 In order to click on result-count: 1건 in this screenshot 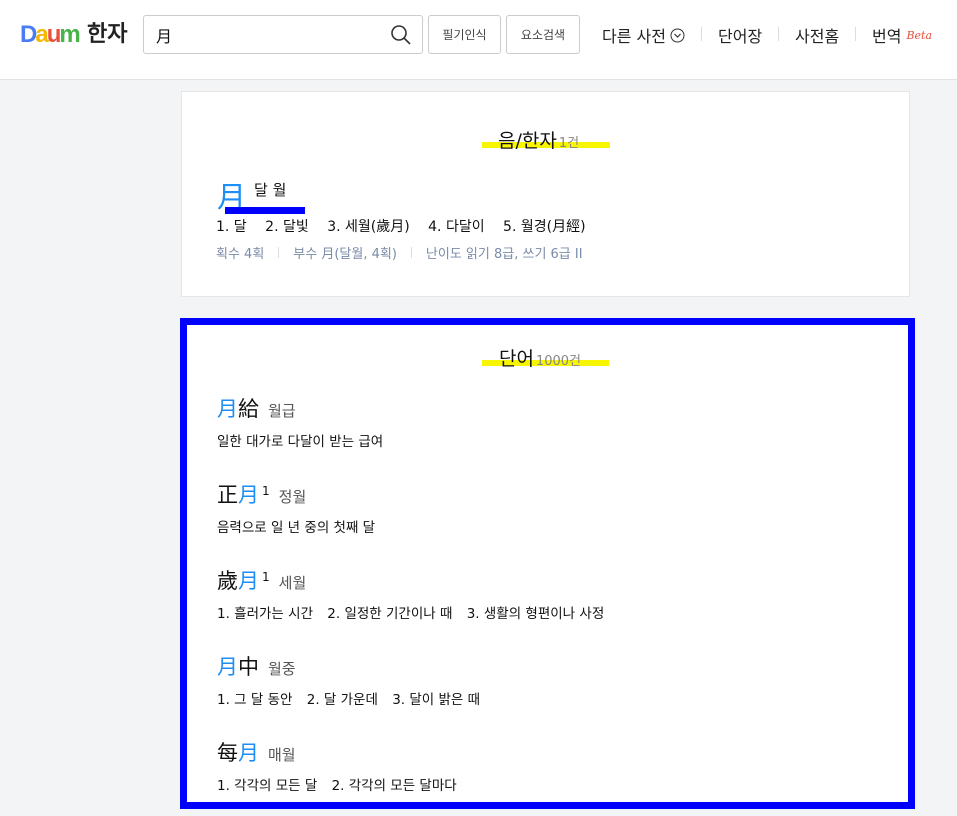, I will do `click(569, 143)`.